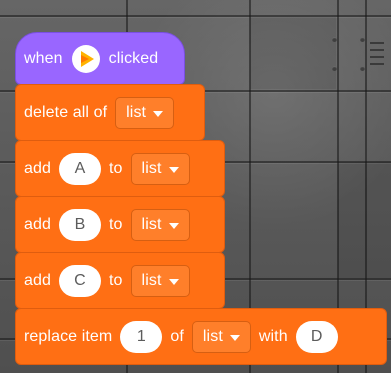  What do you see at coordinates (66, 112) in the screenshot?
I see `delete-all-label: delete all of` at bounding box center [66, 112].